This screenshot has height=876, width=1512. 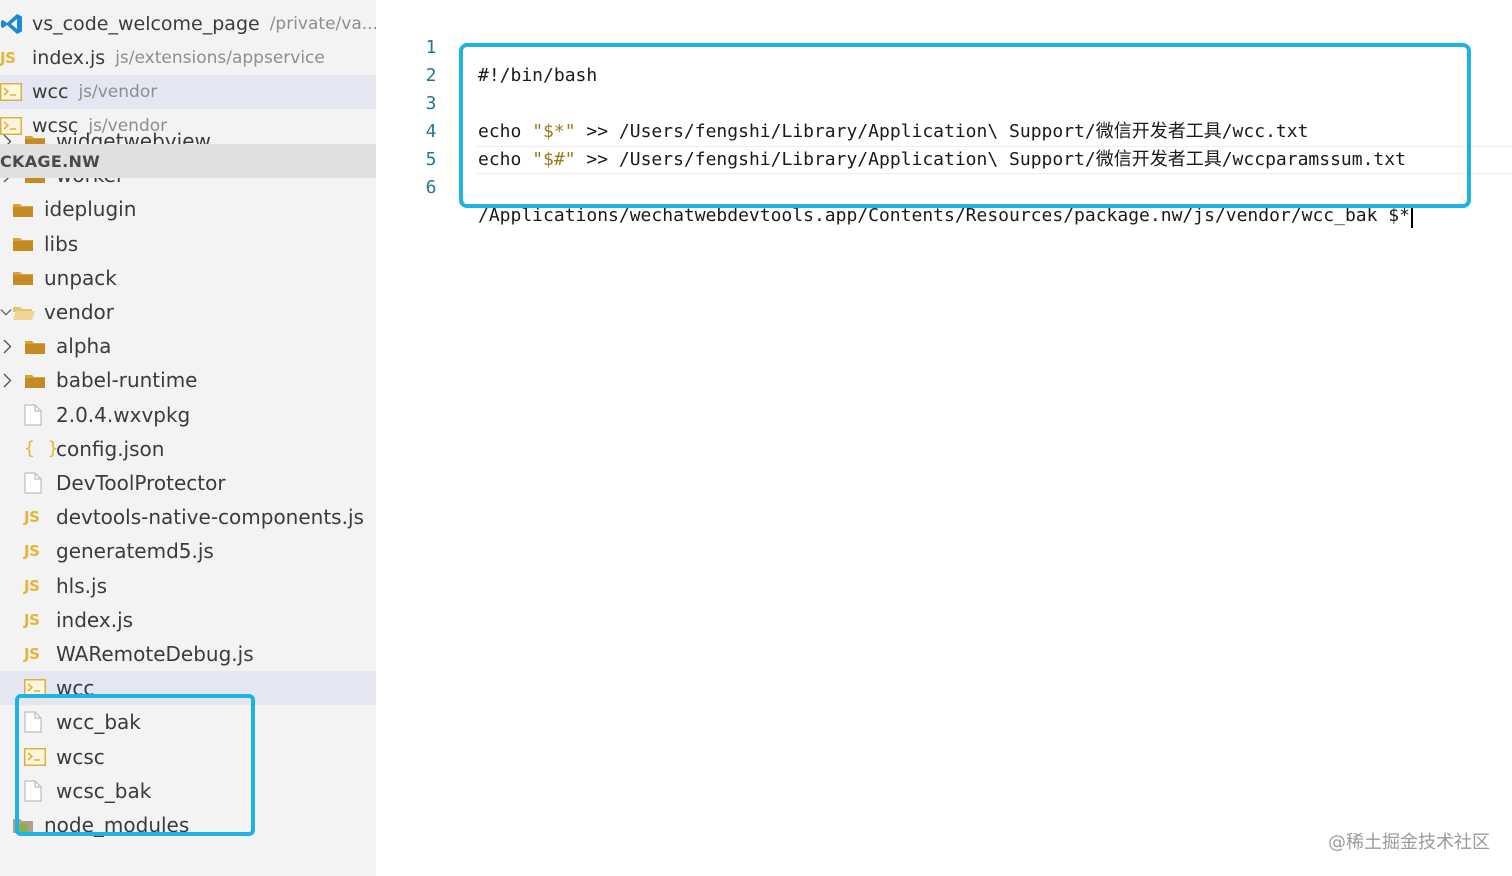 I want to click on code-line-1: 1 #!/bin/bash, so click(x=944, y=46).